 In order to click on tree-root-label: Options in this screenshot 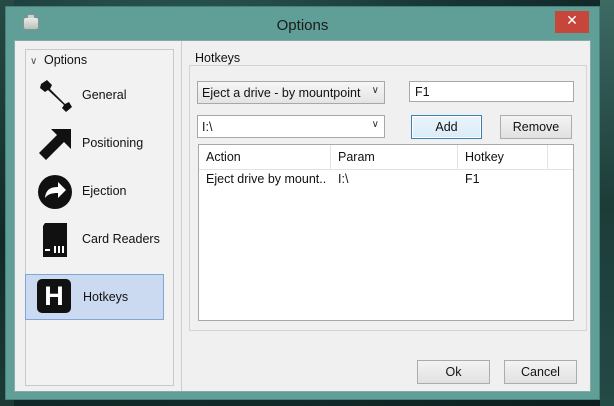, I will do `click(66, 60)`.